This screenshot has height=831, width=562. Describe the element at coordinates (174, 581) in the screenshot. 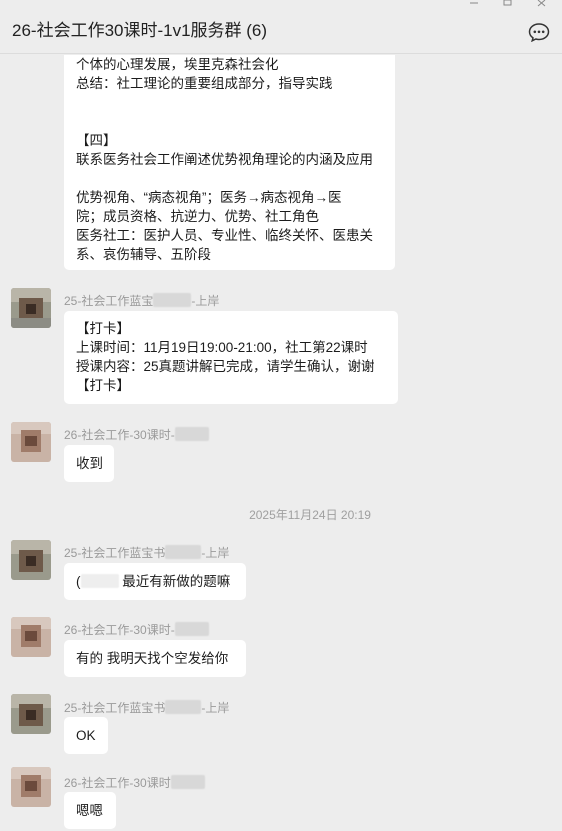

I see `message-text: 最近有新做的题嘛` at that location.